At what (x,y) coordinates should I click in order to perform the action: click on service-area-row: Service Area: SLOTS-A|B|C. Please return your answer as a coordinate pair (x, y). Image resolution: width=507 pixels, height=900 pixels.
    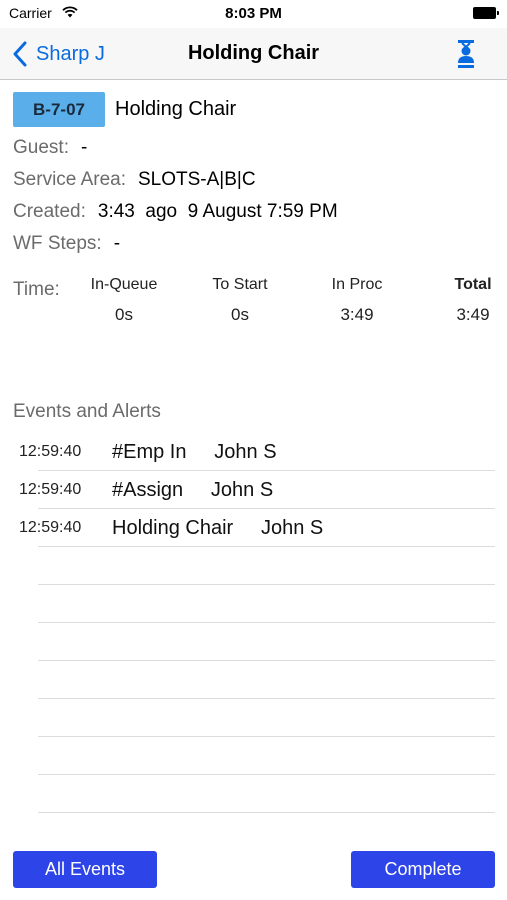
    Looking at the image, I should click on (134, 180).